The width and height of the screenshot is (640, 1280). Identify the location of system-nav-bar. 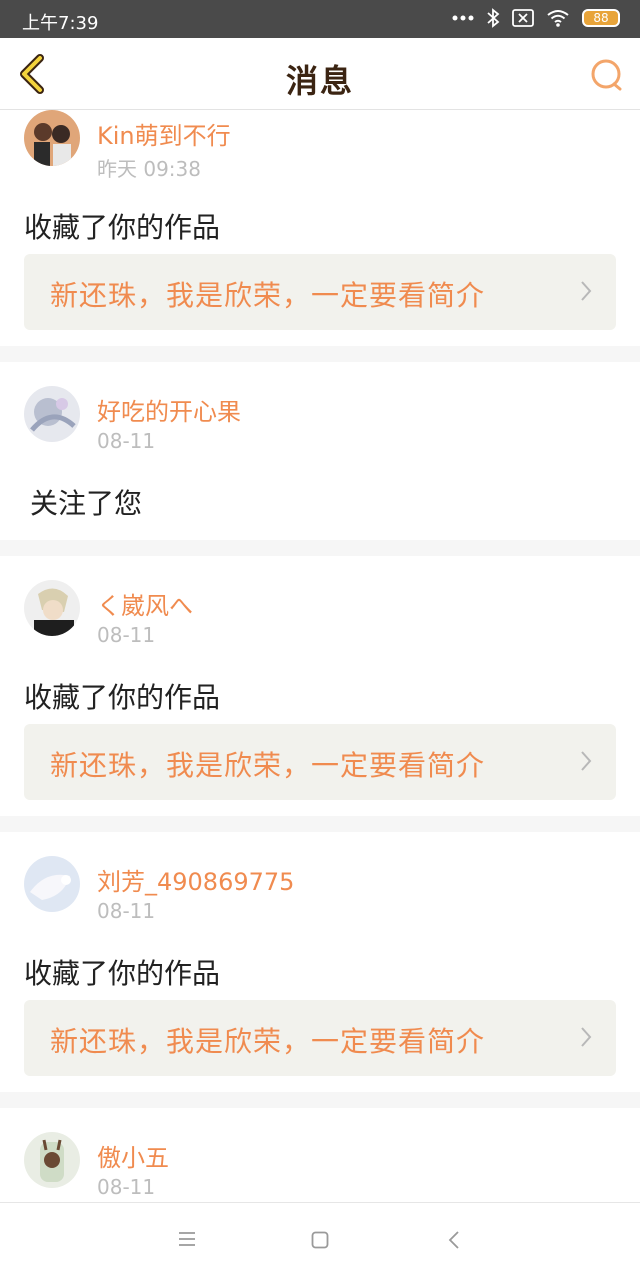
(320, 1241).